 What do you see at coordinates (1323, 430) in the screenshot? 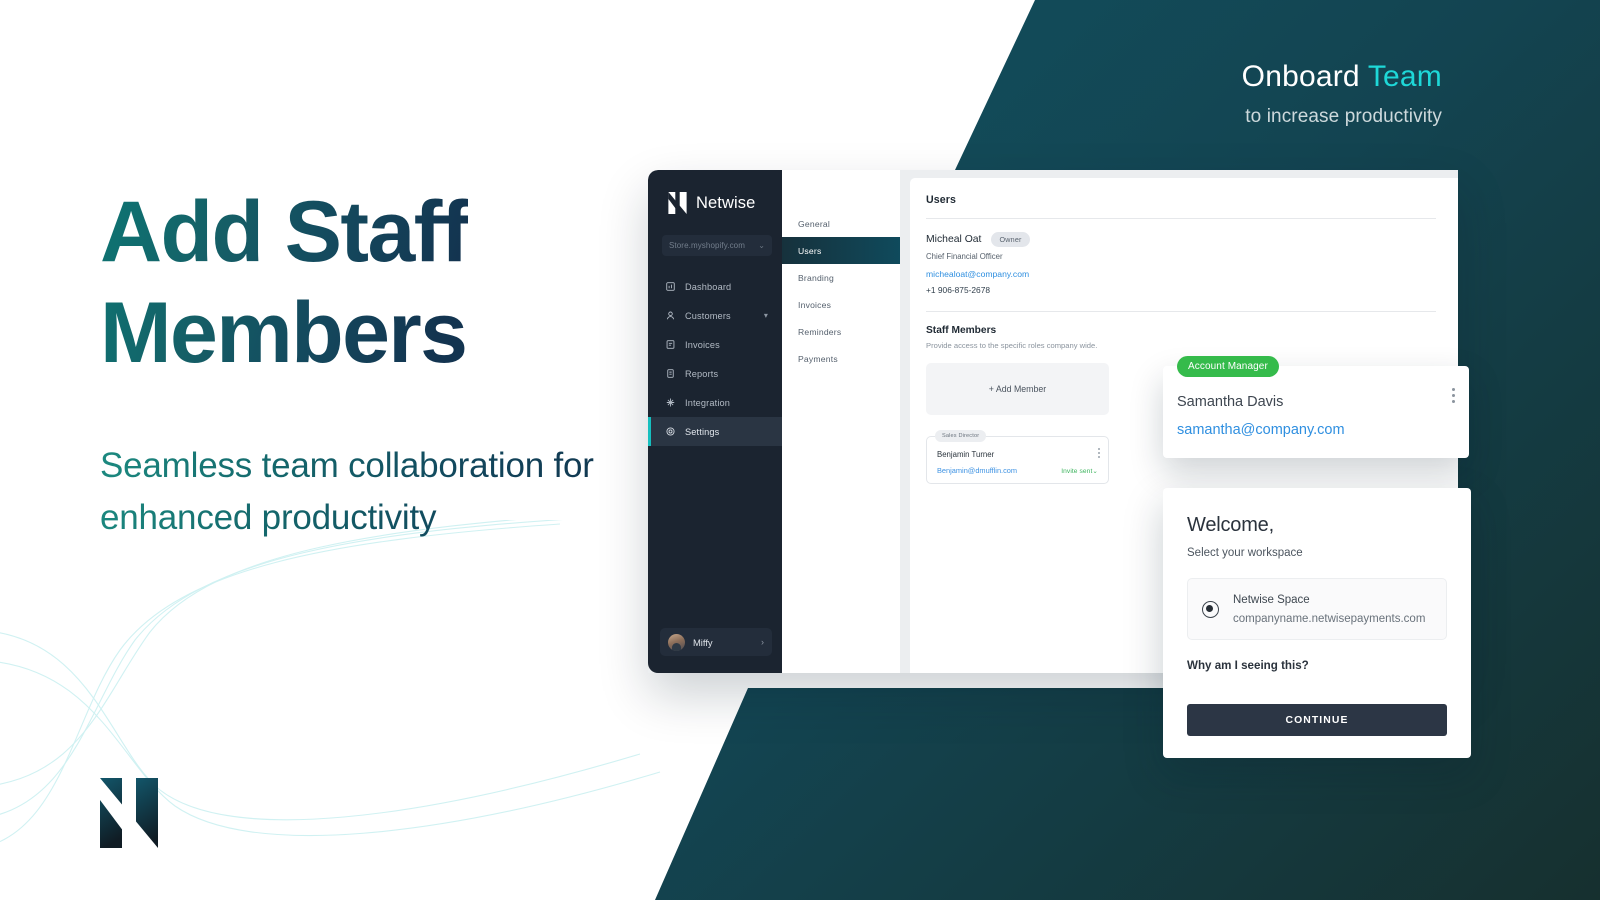
I see `member-email: samantha@company.com` at bounding box center [1323, 430].